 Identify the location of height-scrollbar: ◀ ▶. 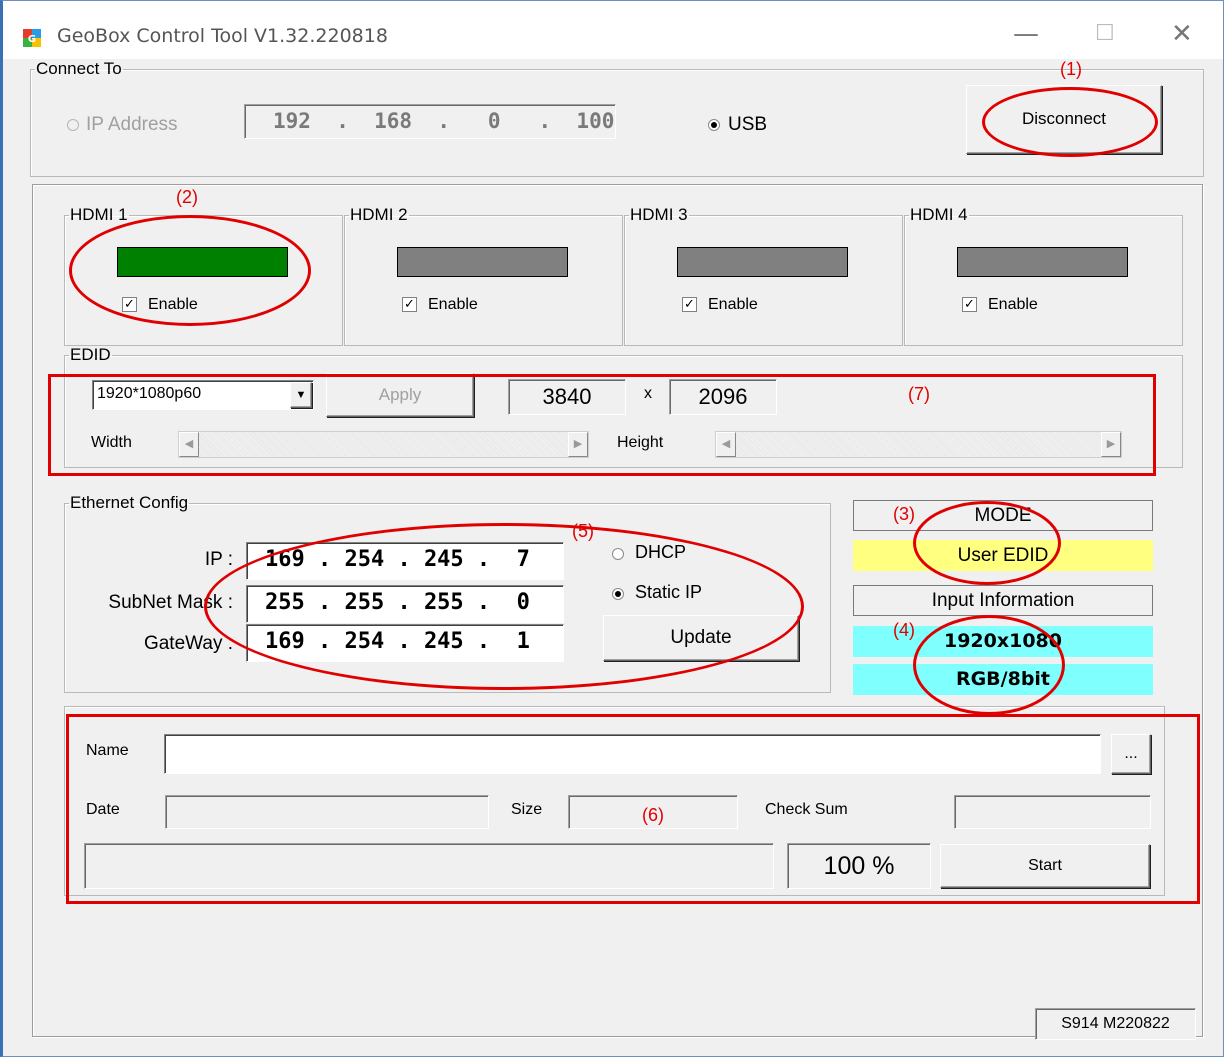
(918, 444).